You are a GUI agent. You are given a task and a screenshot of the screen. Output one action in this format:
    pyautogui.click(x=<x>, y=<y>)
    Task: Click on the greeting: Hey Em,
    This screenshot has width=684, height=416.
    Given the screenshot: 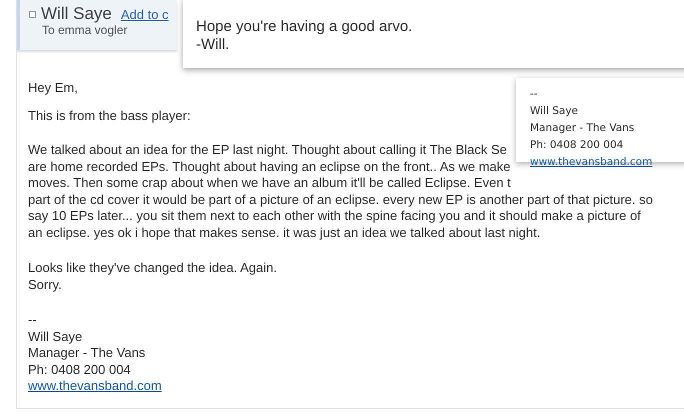 What is the action you would take?
    pyautogui.click(x=53, y=88)
    